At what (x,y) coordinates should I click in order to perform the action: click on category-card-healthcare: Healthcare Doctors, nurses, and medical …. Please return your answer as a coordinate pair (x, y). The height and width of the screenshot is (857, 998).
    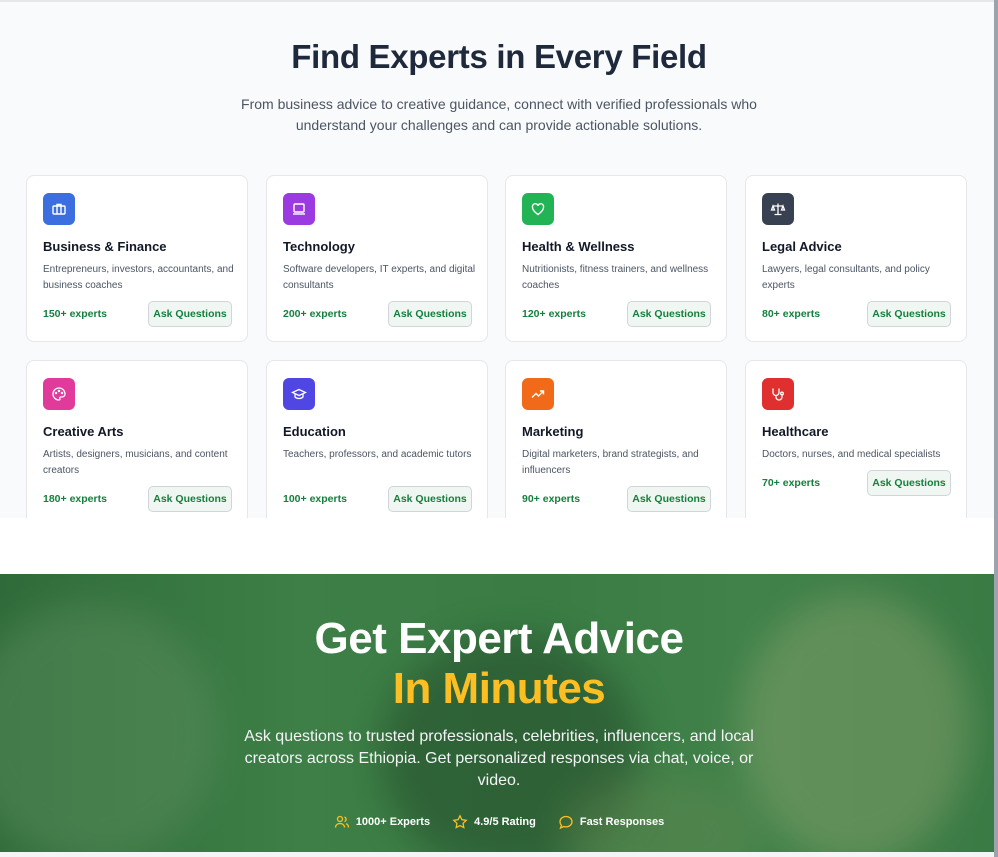
    Looking at the image, I should click on (856, 439).